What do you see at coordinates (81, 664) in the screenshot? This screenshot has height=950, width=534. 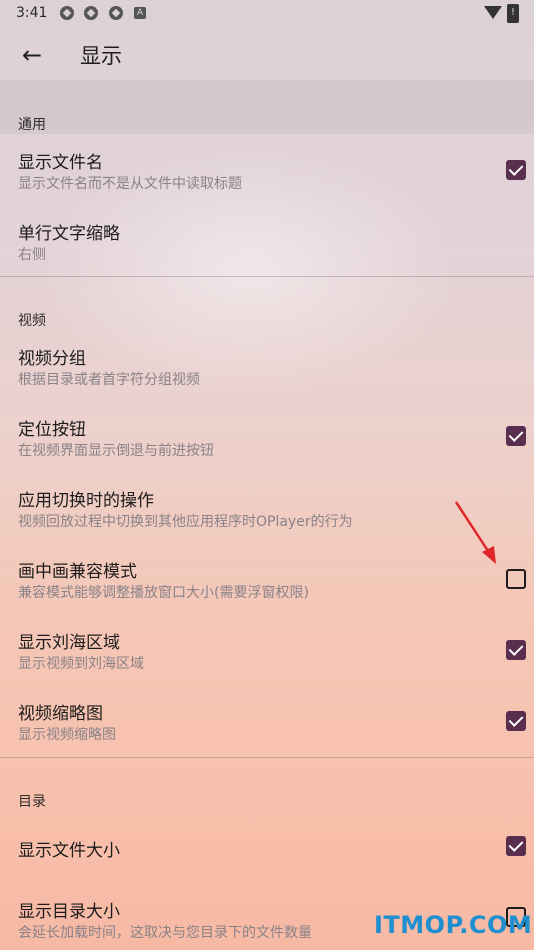 I see `setting-subtitle: 显示视频到刘海区域` at bounding box center [81, 664].